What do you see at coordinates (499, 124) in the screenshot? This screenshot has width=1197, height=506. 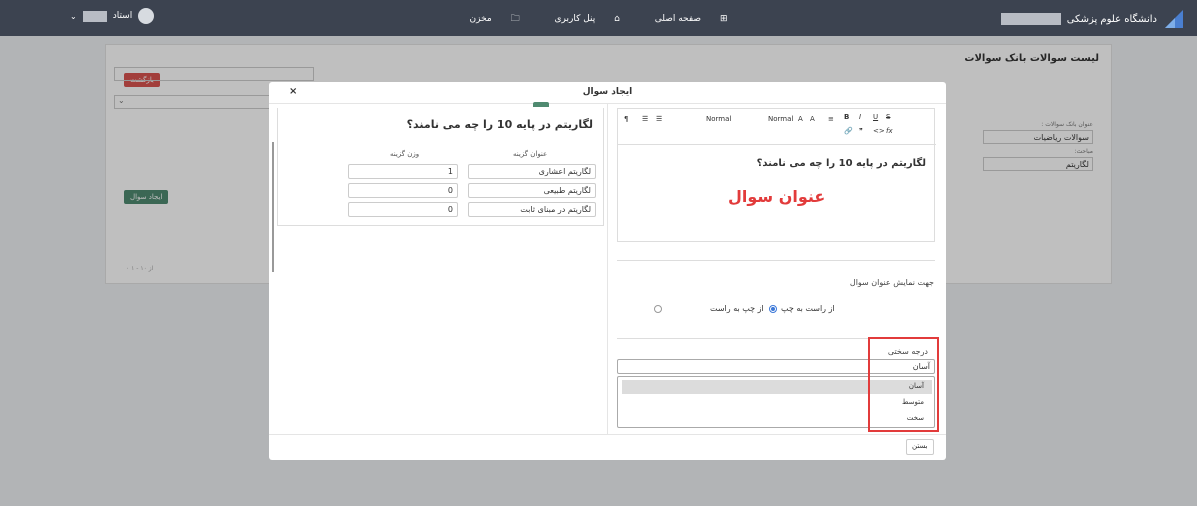 I see `preview-question: لگاریتم در پایه 10 را چه می نامند؟` at bounding box center [499, 124].